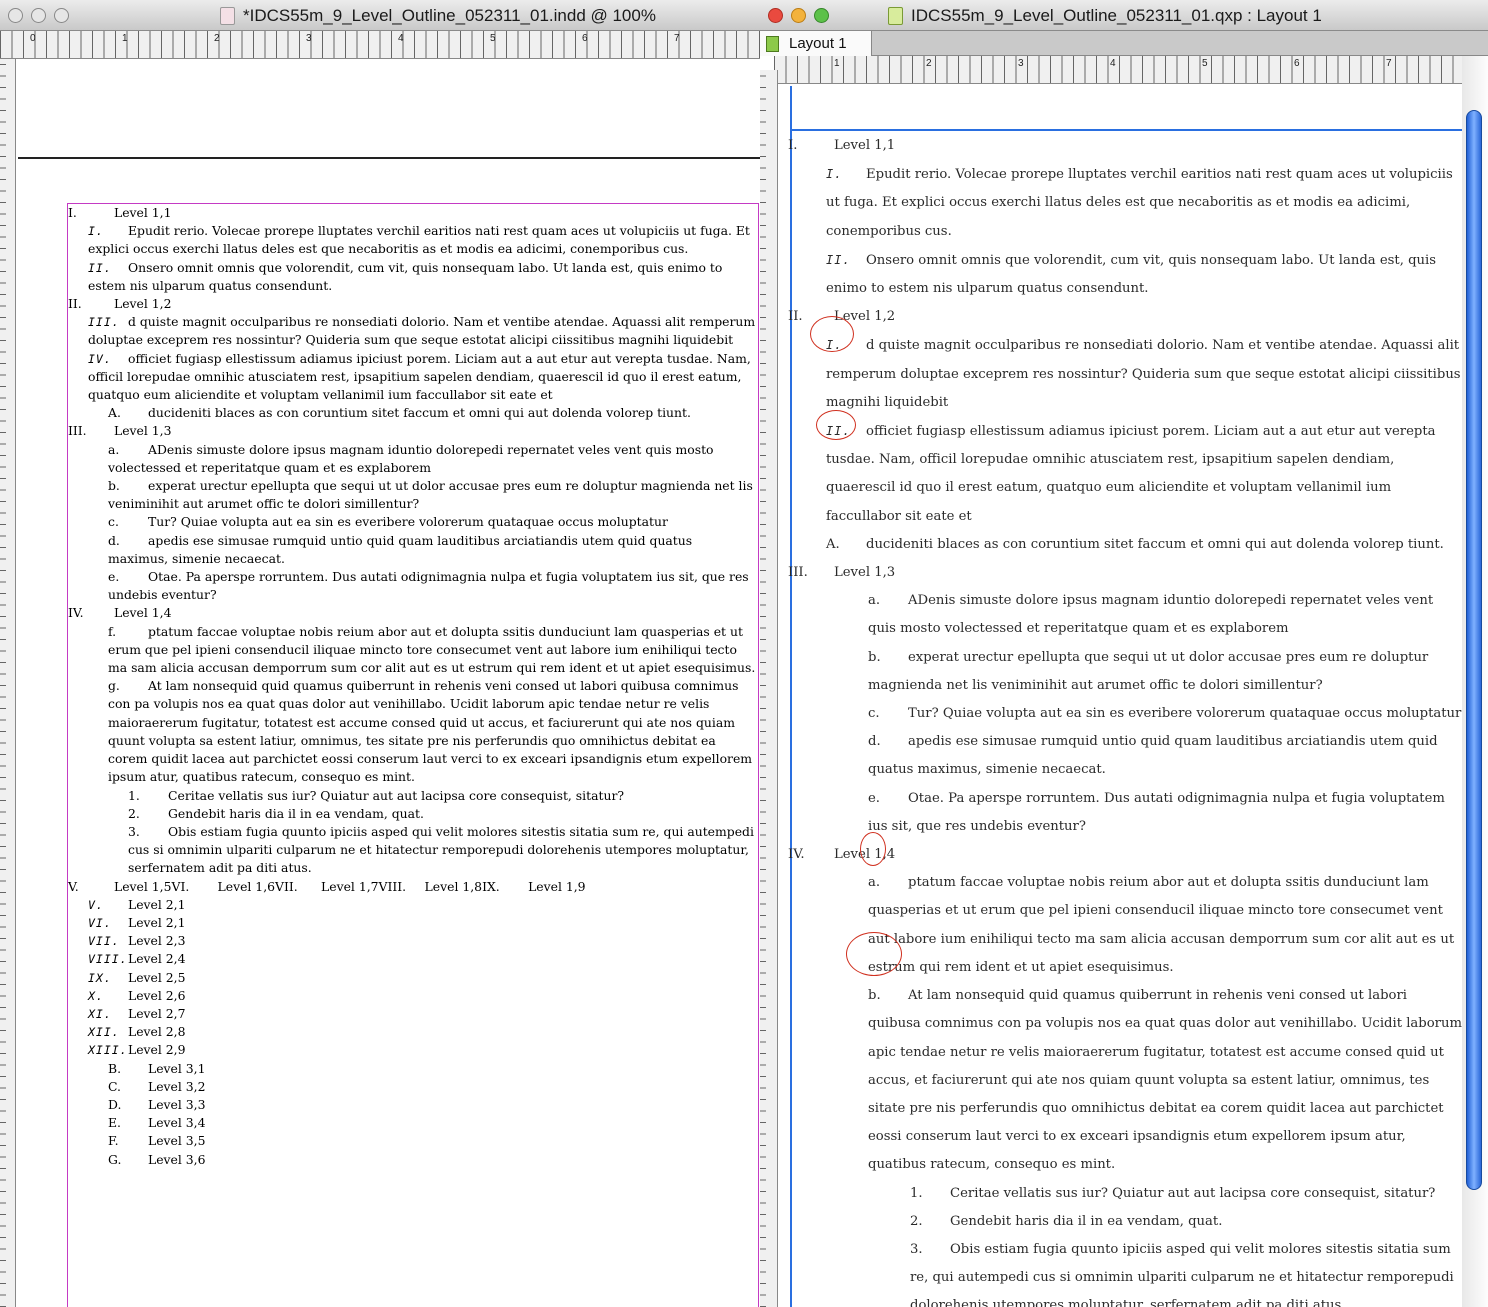  I want to click on outline-number: V., so click(73, 886).